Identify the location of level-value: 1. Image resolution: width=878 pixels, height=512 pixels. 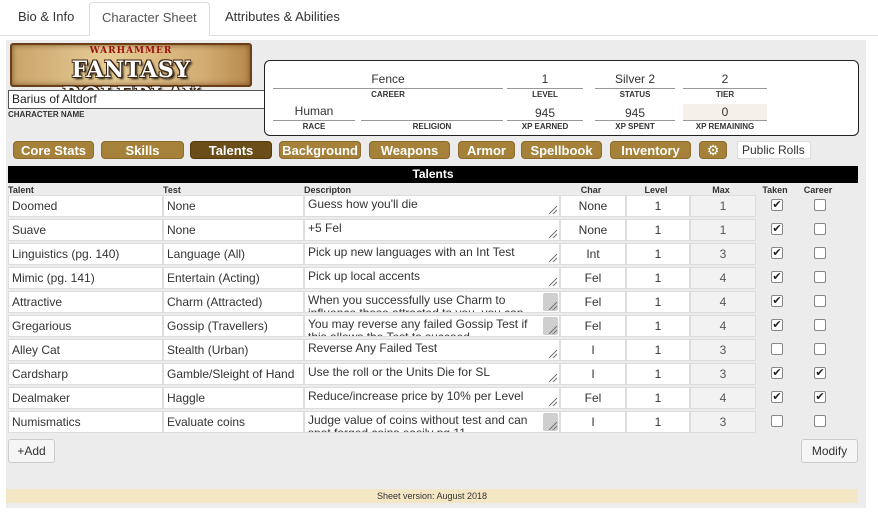
(545, 79).